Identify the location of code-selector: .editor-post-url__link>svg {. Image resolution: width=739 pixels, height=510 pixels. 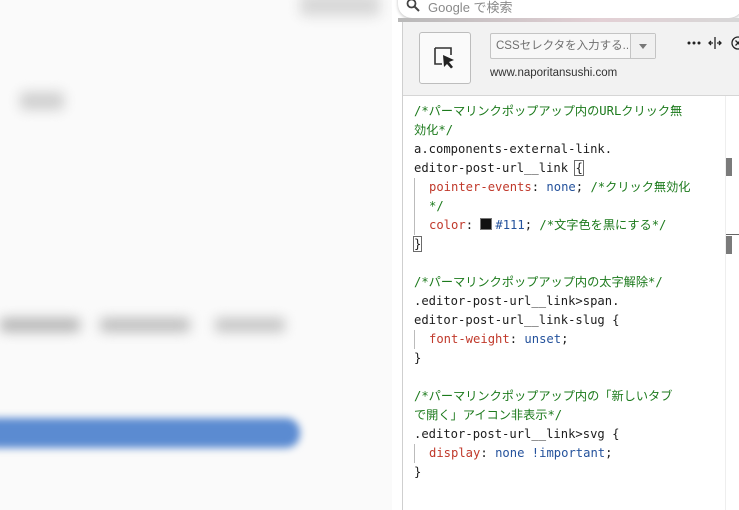
(517, 434).